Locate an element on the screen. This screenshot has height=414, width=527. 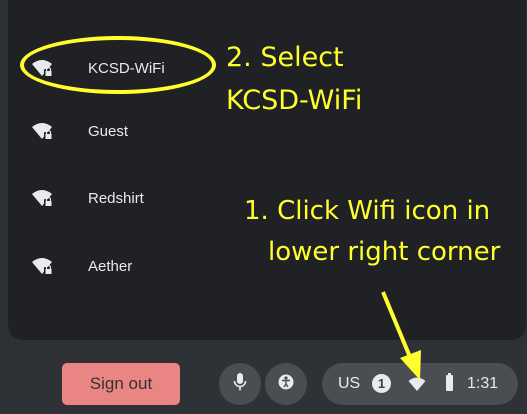
annotation-arrow is located at coordinates (401, 335).